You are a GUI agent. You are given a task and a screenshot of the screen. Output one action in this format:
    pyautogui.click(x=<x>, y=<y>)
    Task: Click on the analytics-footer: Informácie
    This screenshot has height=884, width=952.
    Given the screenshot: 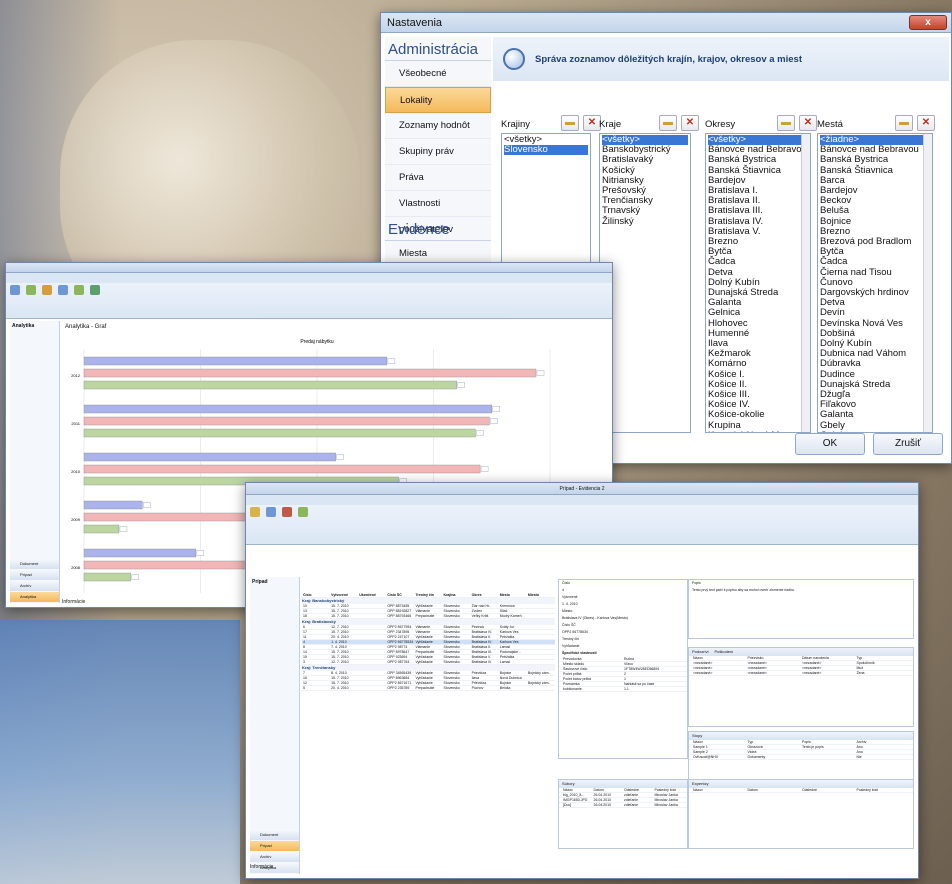 What is the action you would take?
    pyautogui.click(x=74, y=602)
    